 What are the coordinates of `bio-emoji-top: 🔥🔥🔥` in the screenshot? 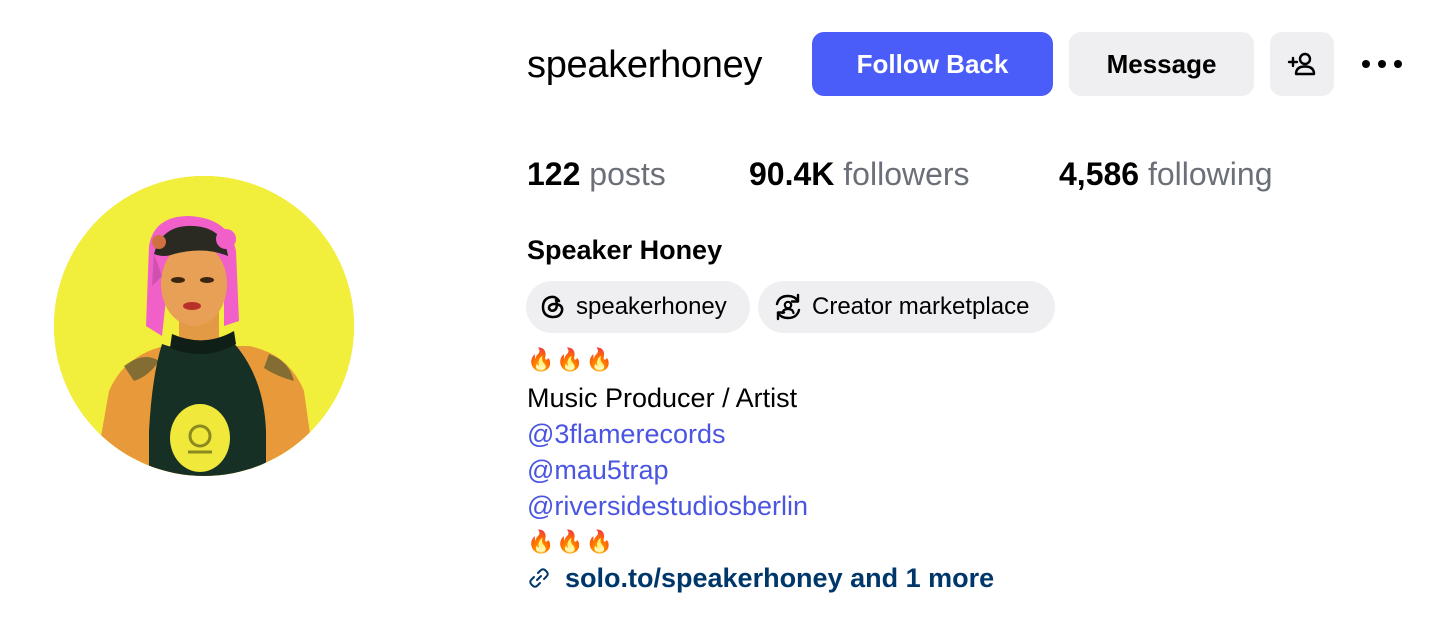 It's located at (571, 359).